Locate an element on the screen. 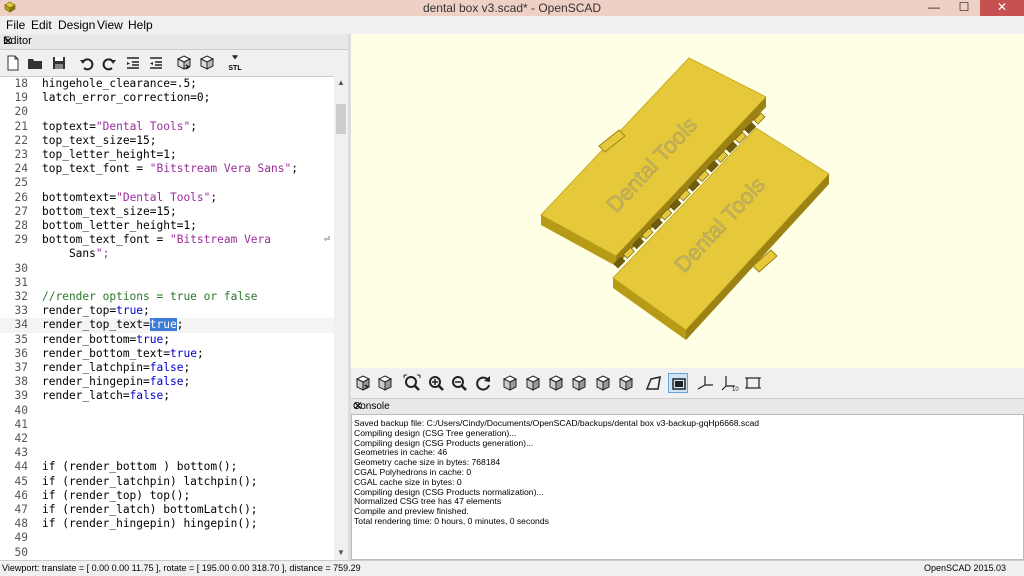  line-number: 33 is located at coordinates (21, 311).